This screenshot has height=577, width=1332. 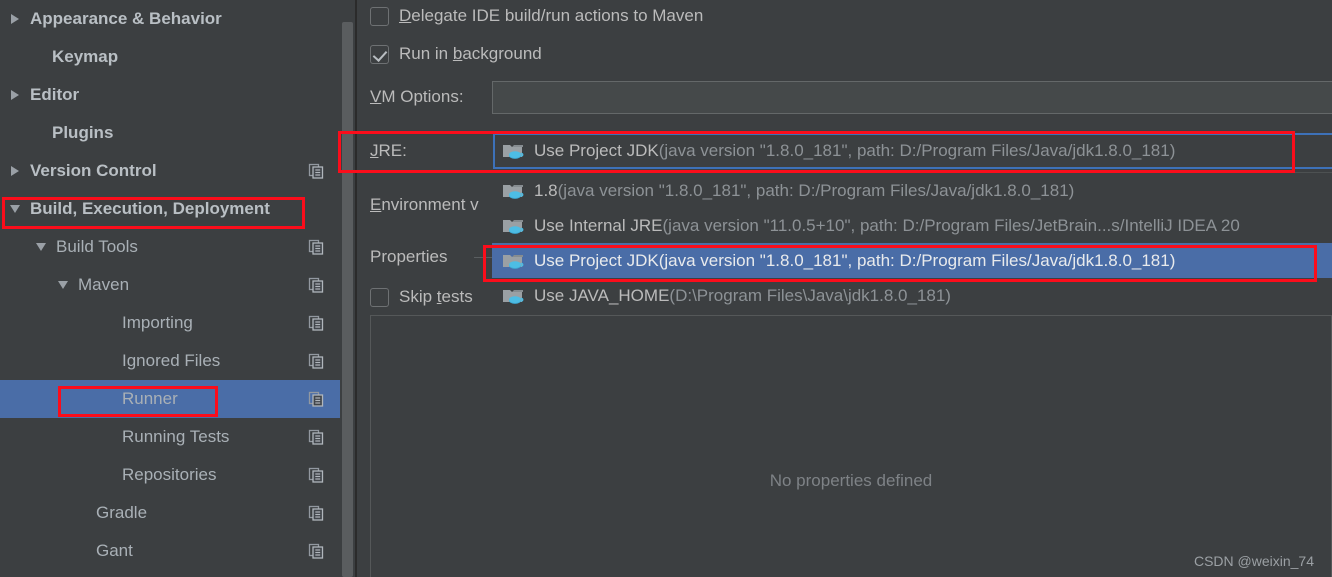 I want to click on sidebar-item-repositories: Repositories, so click(x=170, y=475).